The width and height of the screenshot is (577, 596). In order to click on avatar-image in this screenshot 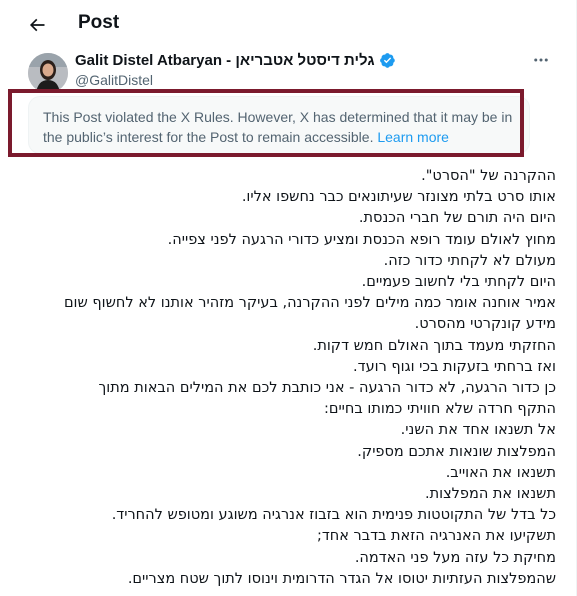, I will do `click(48, 73)`.